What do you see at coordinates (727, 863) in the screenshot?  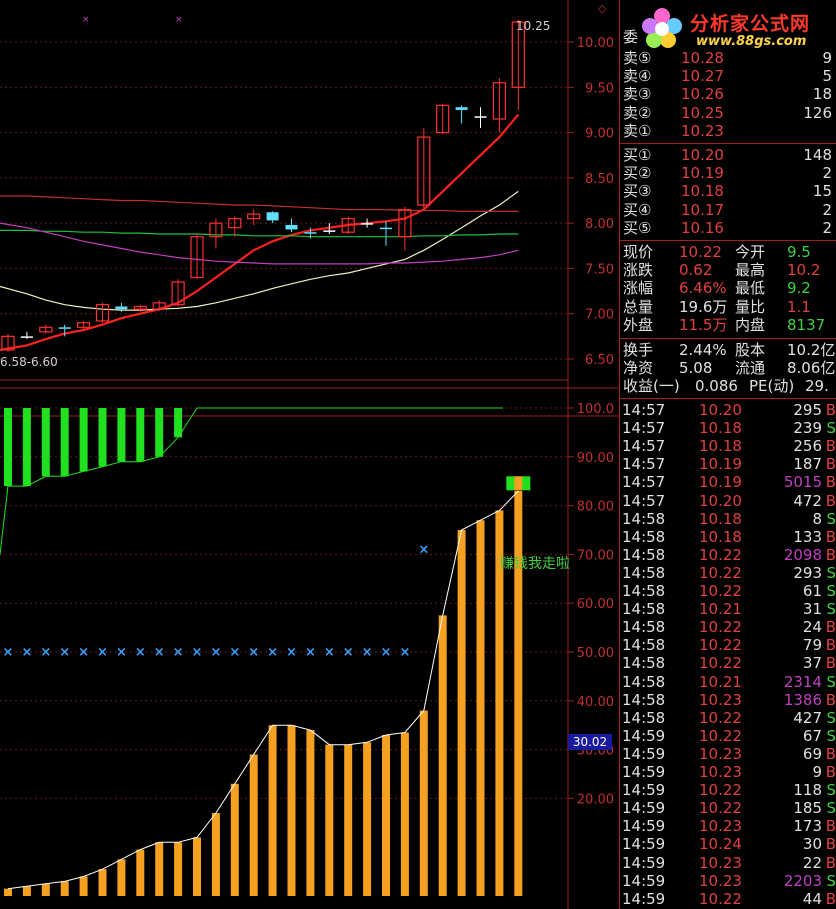 I see `trade-row: 14:59 10.23 22 B` at bounding box center [727, 863].